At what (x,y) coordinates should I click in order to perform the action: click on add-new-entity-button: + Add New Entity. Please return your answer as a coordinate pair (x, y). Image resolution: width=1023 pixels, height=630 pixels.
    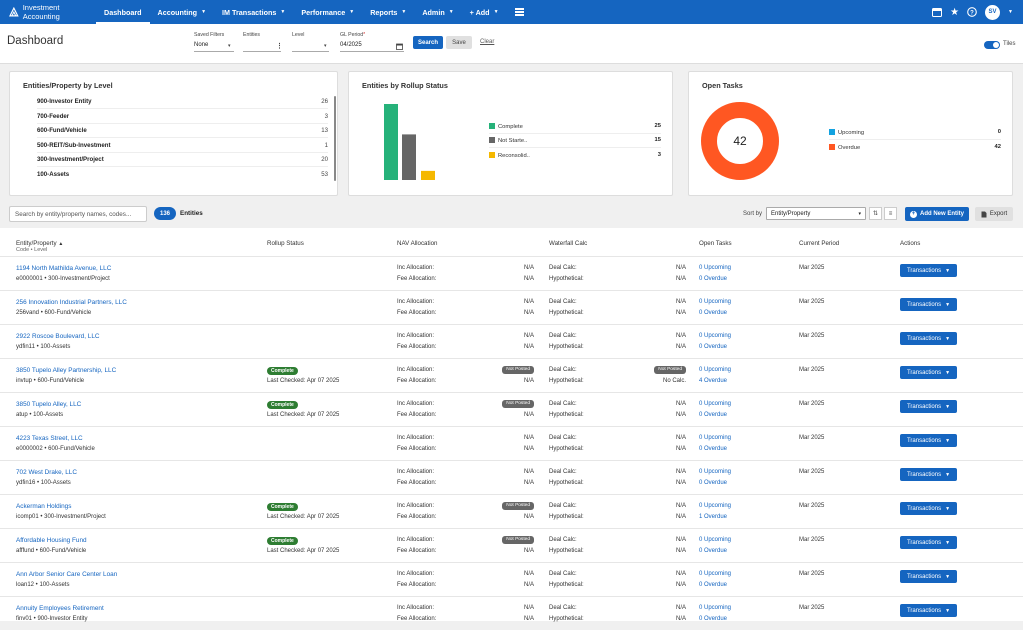
    Looking at the image, I should click on (937, 214).